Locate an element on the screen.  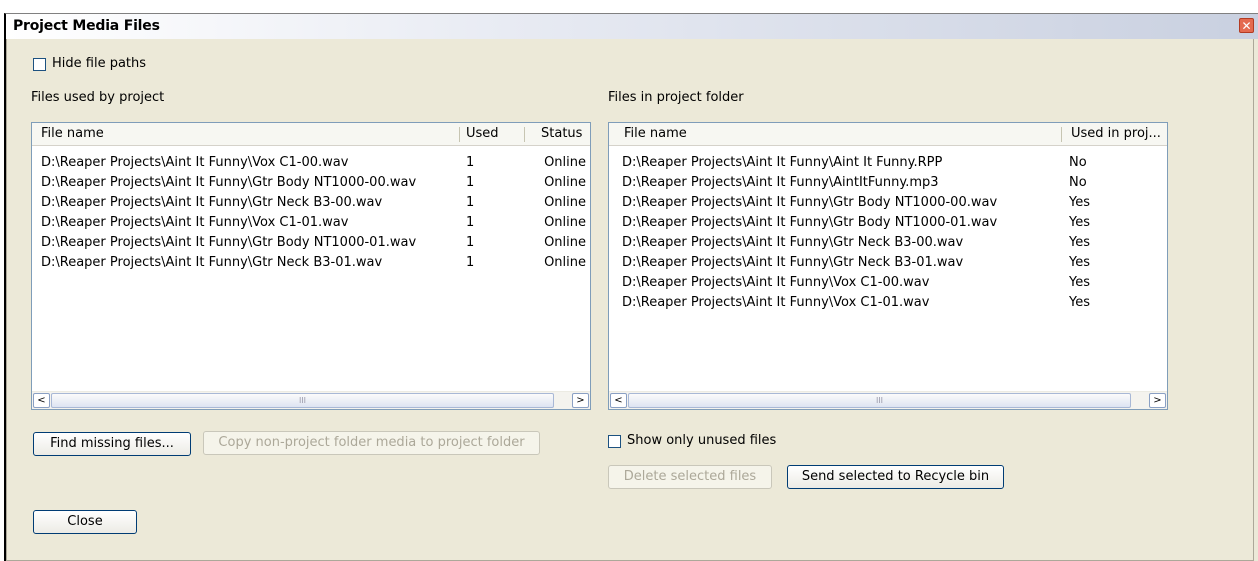
close-window-icon: ✕ is located at coordinates (1246, 25).